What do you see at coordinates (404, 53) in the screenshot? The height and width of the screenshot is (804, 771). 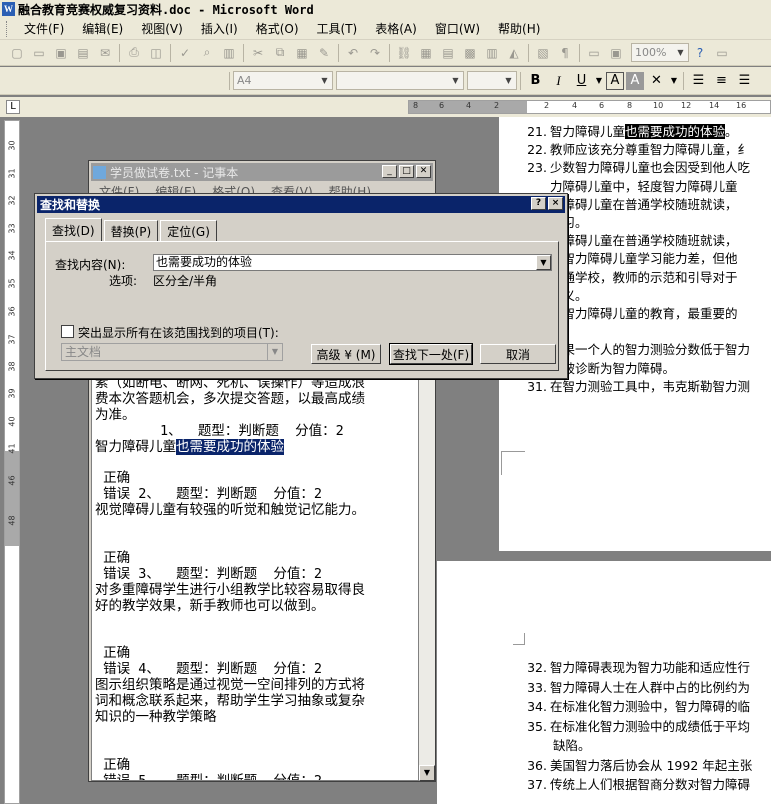 I see `hyperlink-icon: ⛓` at bounding box center [404, 53].